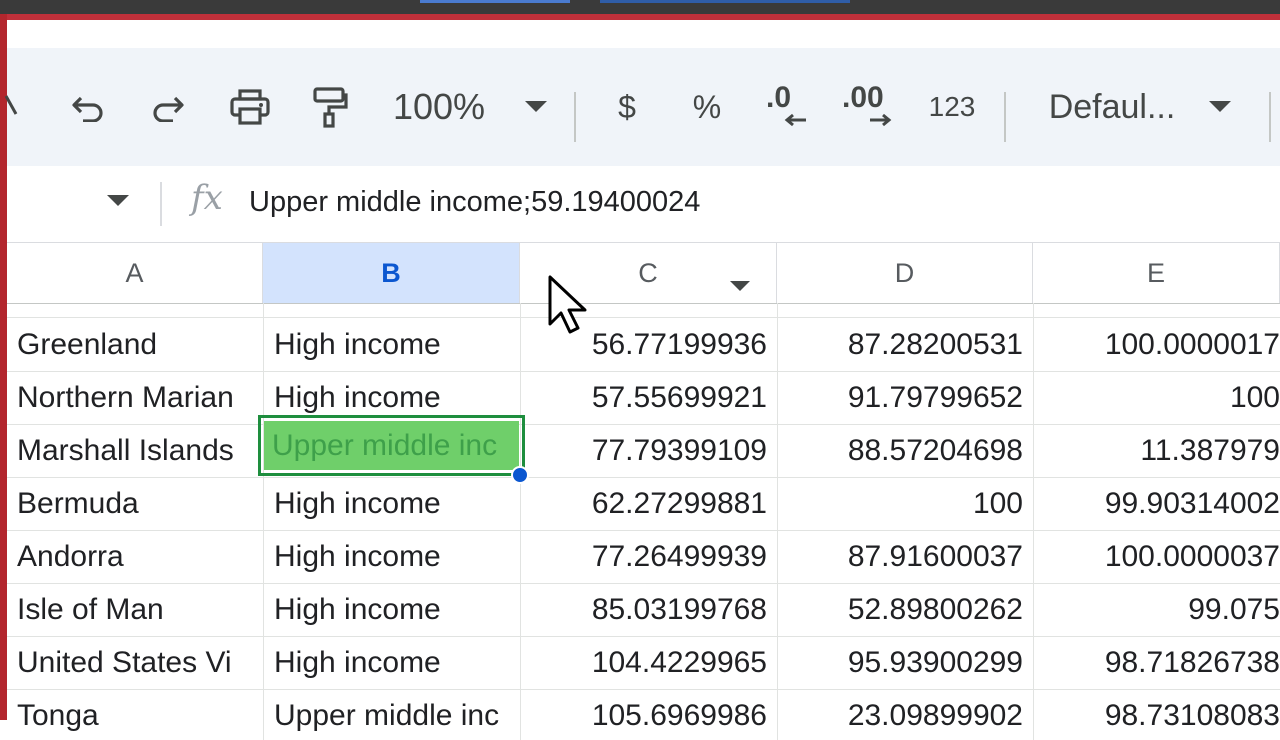 This screenshot has width=1280, height=740. What do you see at coordinates (906, 556) in the screenshot?
I see `cell-d: 87.91600037` at bounding box center [906, 556].